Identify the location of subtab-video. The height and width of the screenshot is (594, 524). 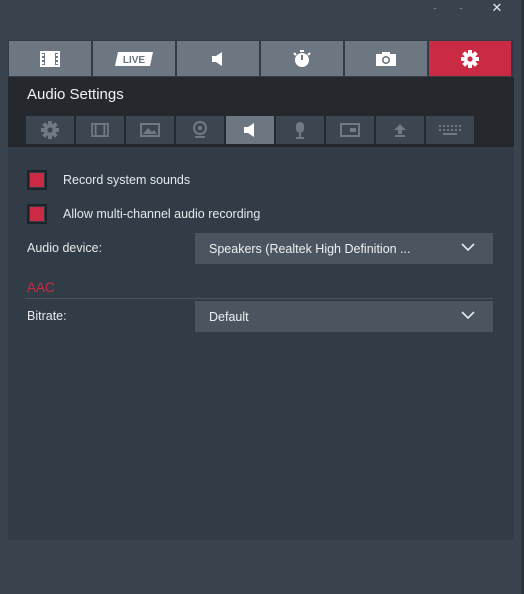
(100, 130).